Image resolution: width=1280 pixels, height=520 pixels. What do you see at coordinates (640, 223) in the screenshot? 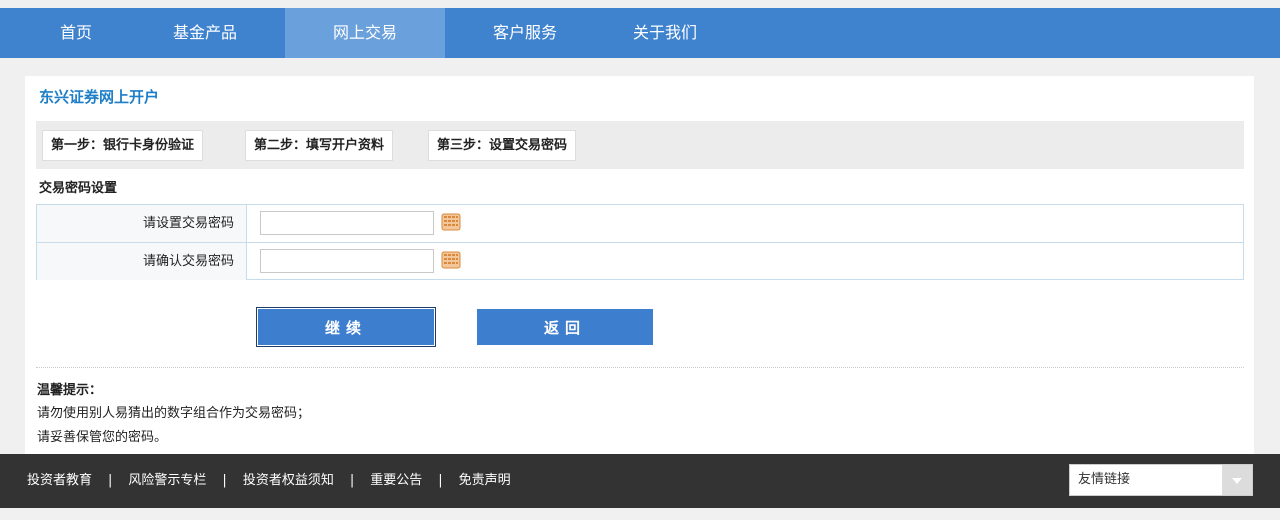
I see `set-password-row: 请设置交易密码` at bounding box center [640, 223].